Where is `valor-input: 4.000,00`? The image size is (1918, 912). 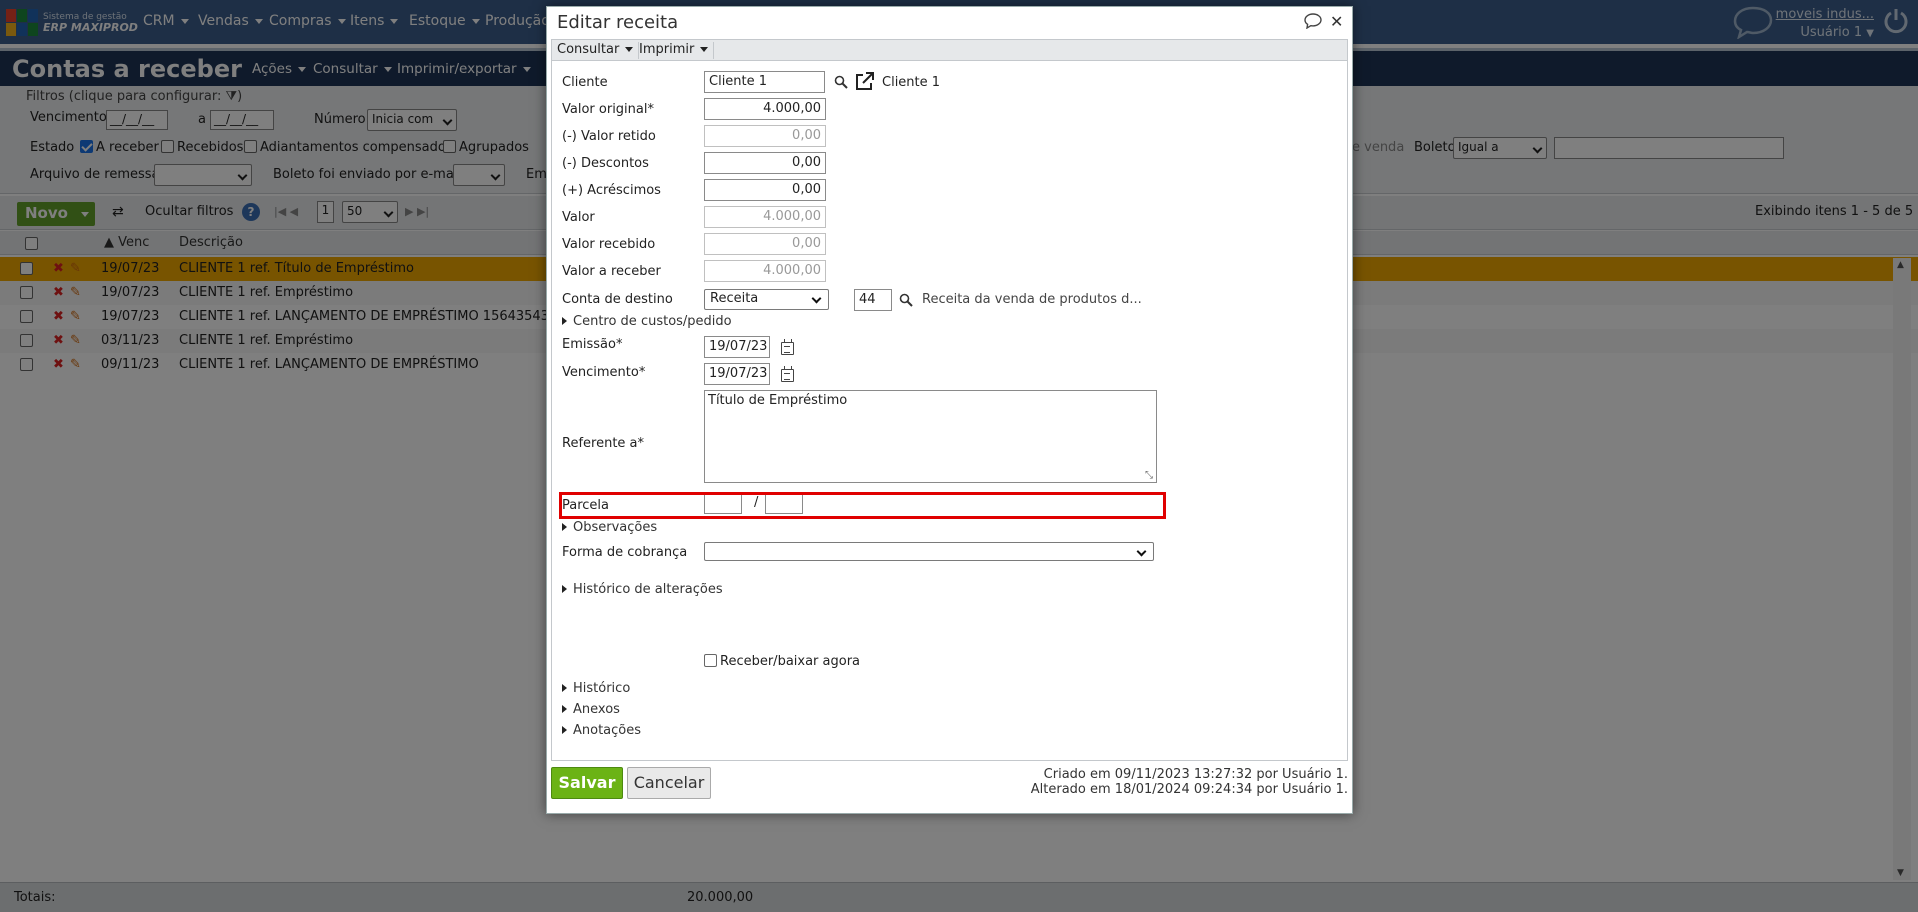 valor-input: 4.000,00 is located at coordinates (765, 217).